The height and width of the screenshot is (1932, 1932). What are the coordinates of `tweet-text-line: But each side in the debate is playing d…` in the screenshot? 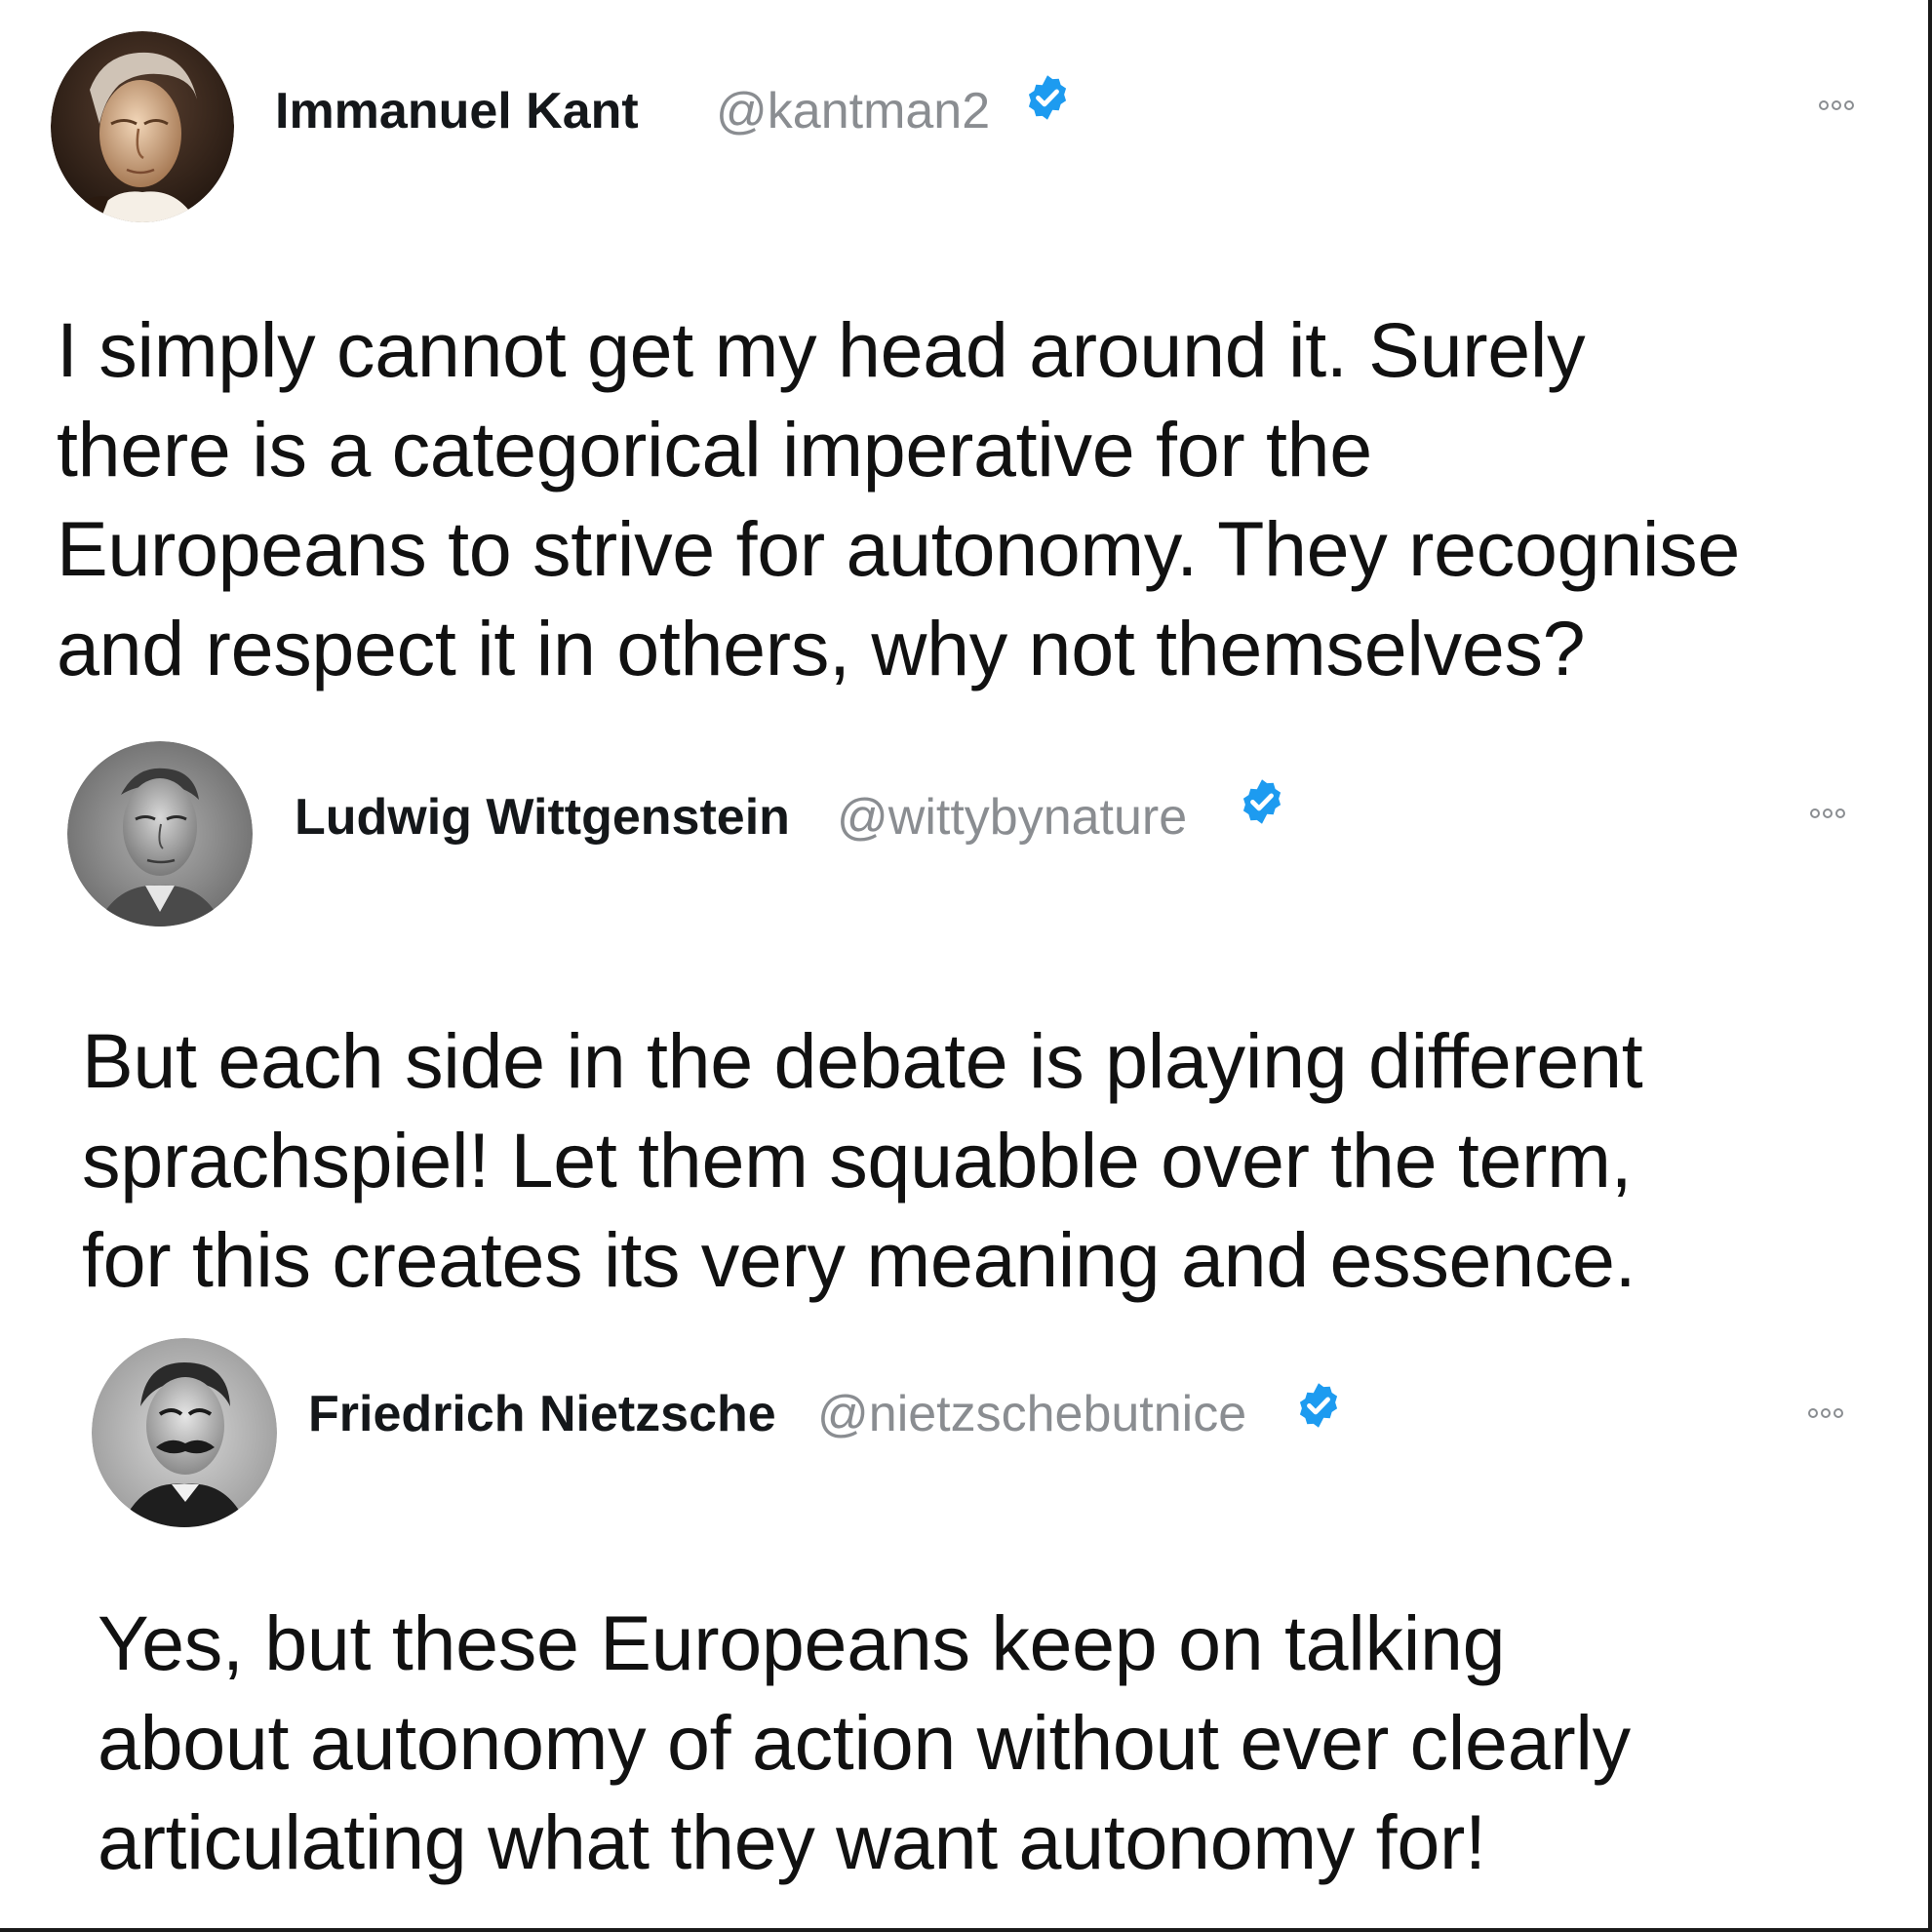 It's located at (862, 1060).